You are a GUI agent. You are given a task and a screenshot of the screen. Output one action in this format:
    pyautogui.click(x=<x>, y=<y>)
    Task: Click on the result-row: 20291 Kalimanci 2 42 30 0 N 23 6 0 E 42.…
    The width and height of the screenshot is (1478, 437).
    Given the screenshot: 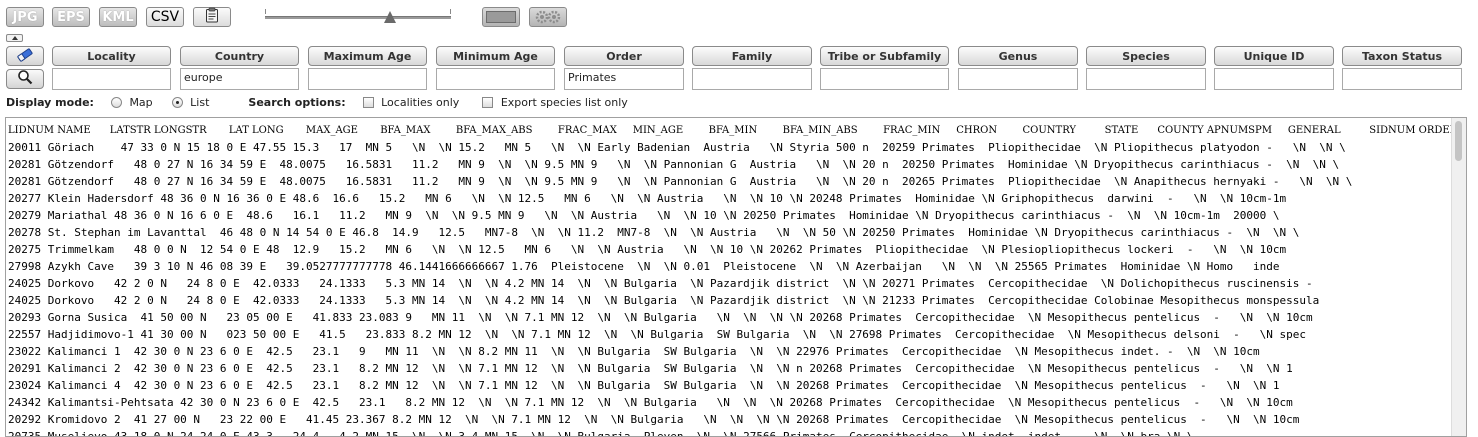 What is the action you would take?
    pyautogui.click(x=650, y=368)
    